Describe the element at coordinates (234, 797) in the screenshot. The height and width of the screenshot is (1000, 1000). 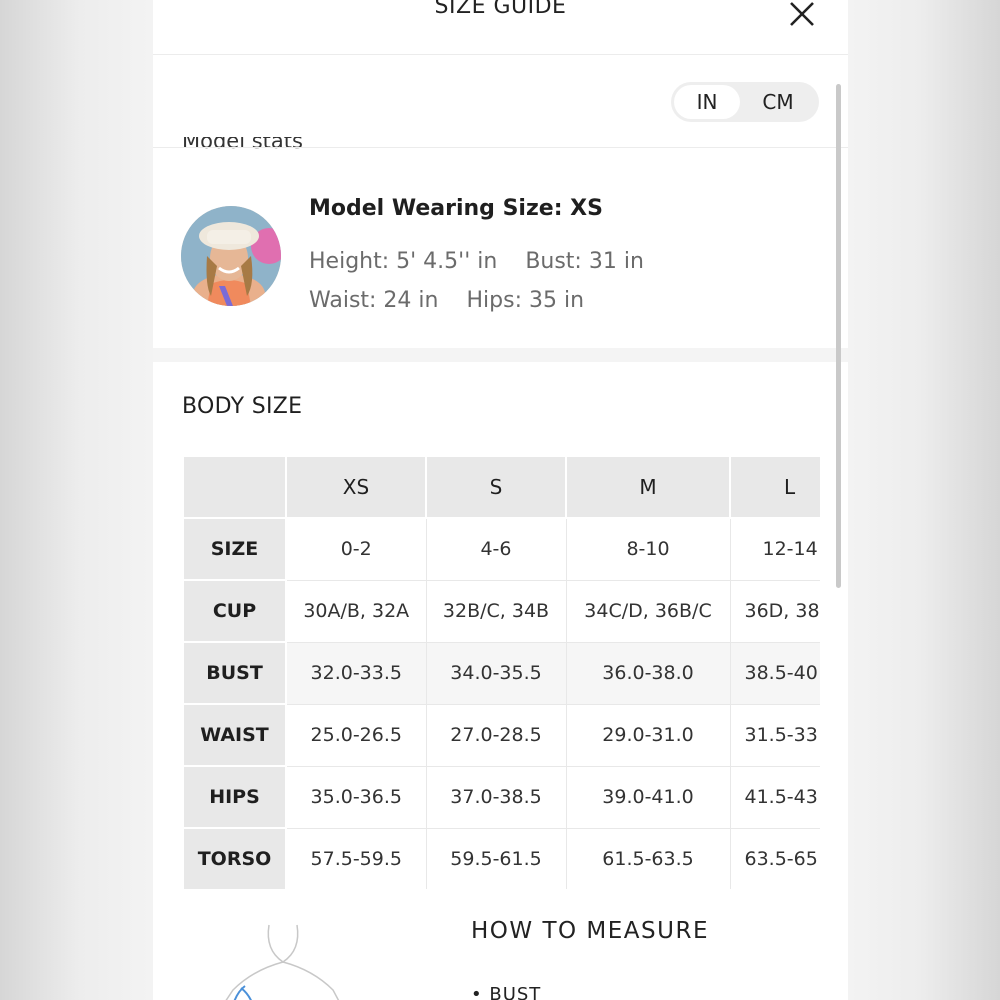
I see `row-header: HIPS` at that location.